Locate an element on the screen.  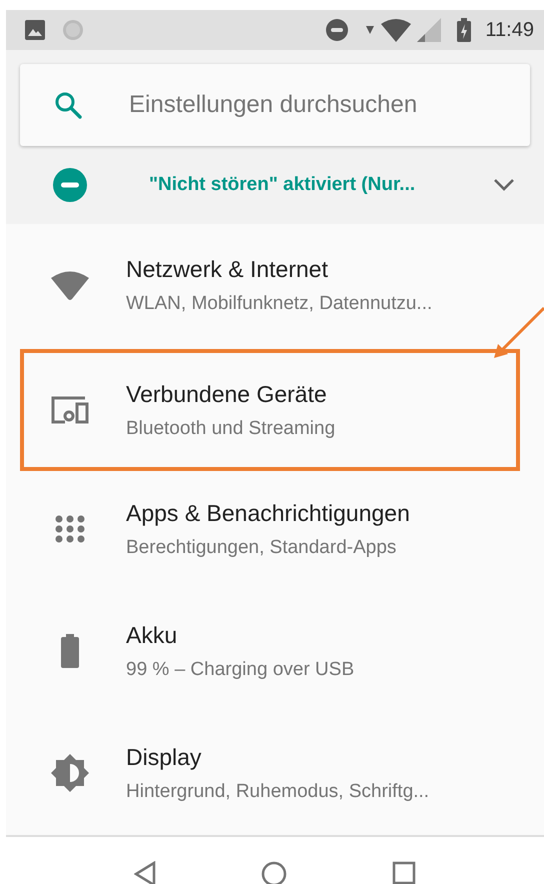
item-title: Display is located at coordinates (164, 757).